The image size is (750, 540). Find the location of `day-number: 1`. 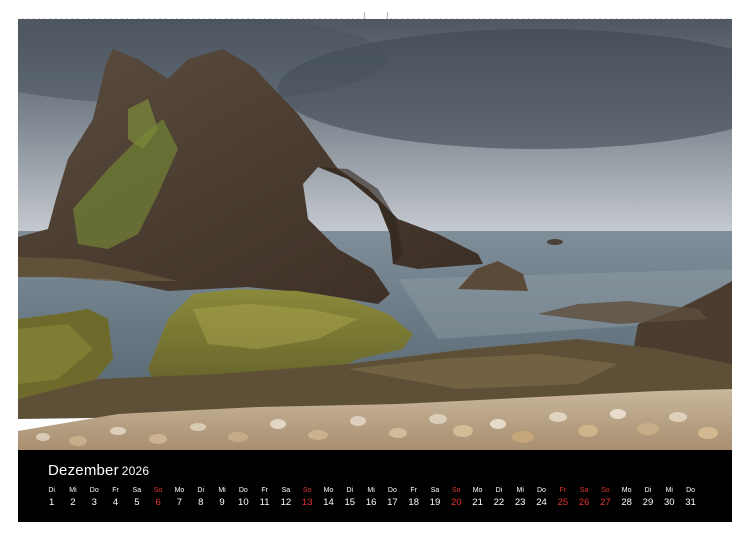

day-number: 1 is located at coordinates (52, 502).